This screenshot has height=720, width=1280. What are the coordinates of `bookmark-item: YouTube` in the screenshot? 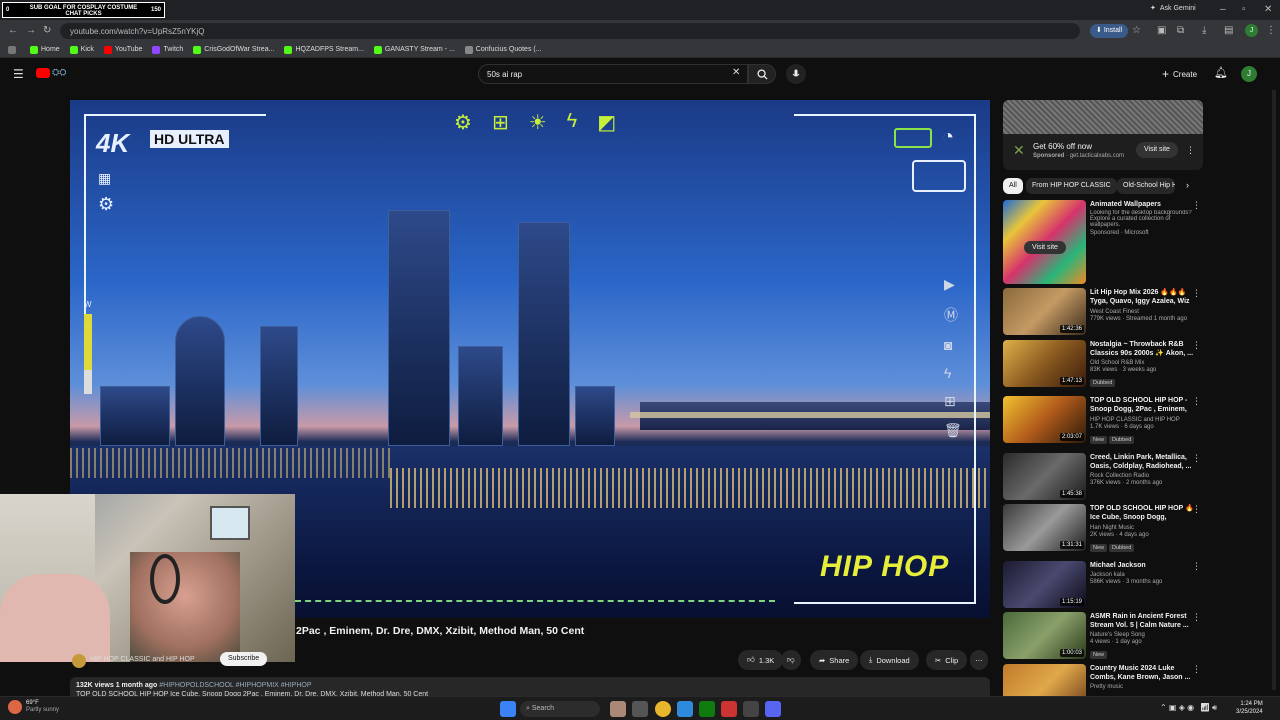 It's located at (122, 49).